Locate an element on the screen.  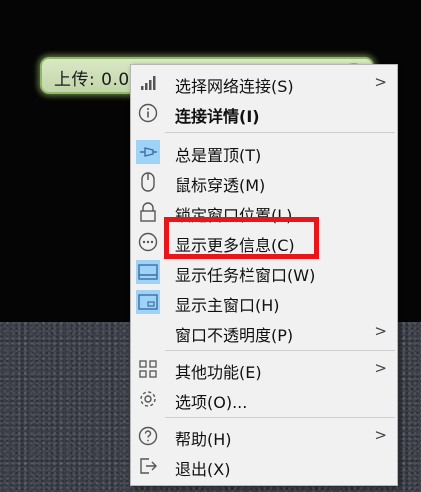
menu-item-select-network: 选择网络连接(S) > is located at coordinates (264, 83).